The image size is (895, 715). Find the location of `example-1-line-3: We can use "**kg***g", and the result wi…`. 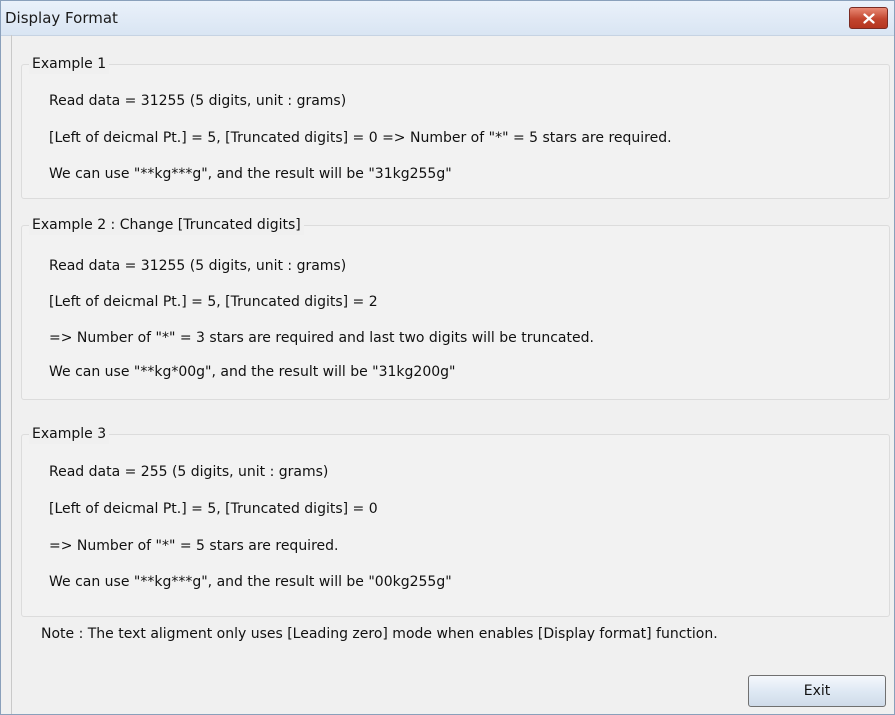

example-1-line-3: We can use "**kg***g", and the result wi… is located at coordinates (250, 174).